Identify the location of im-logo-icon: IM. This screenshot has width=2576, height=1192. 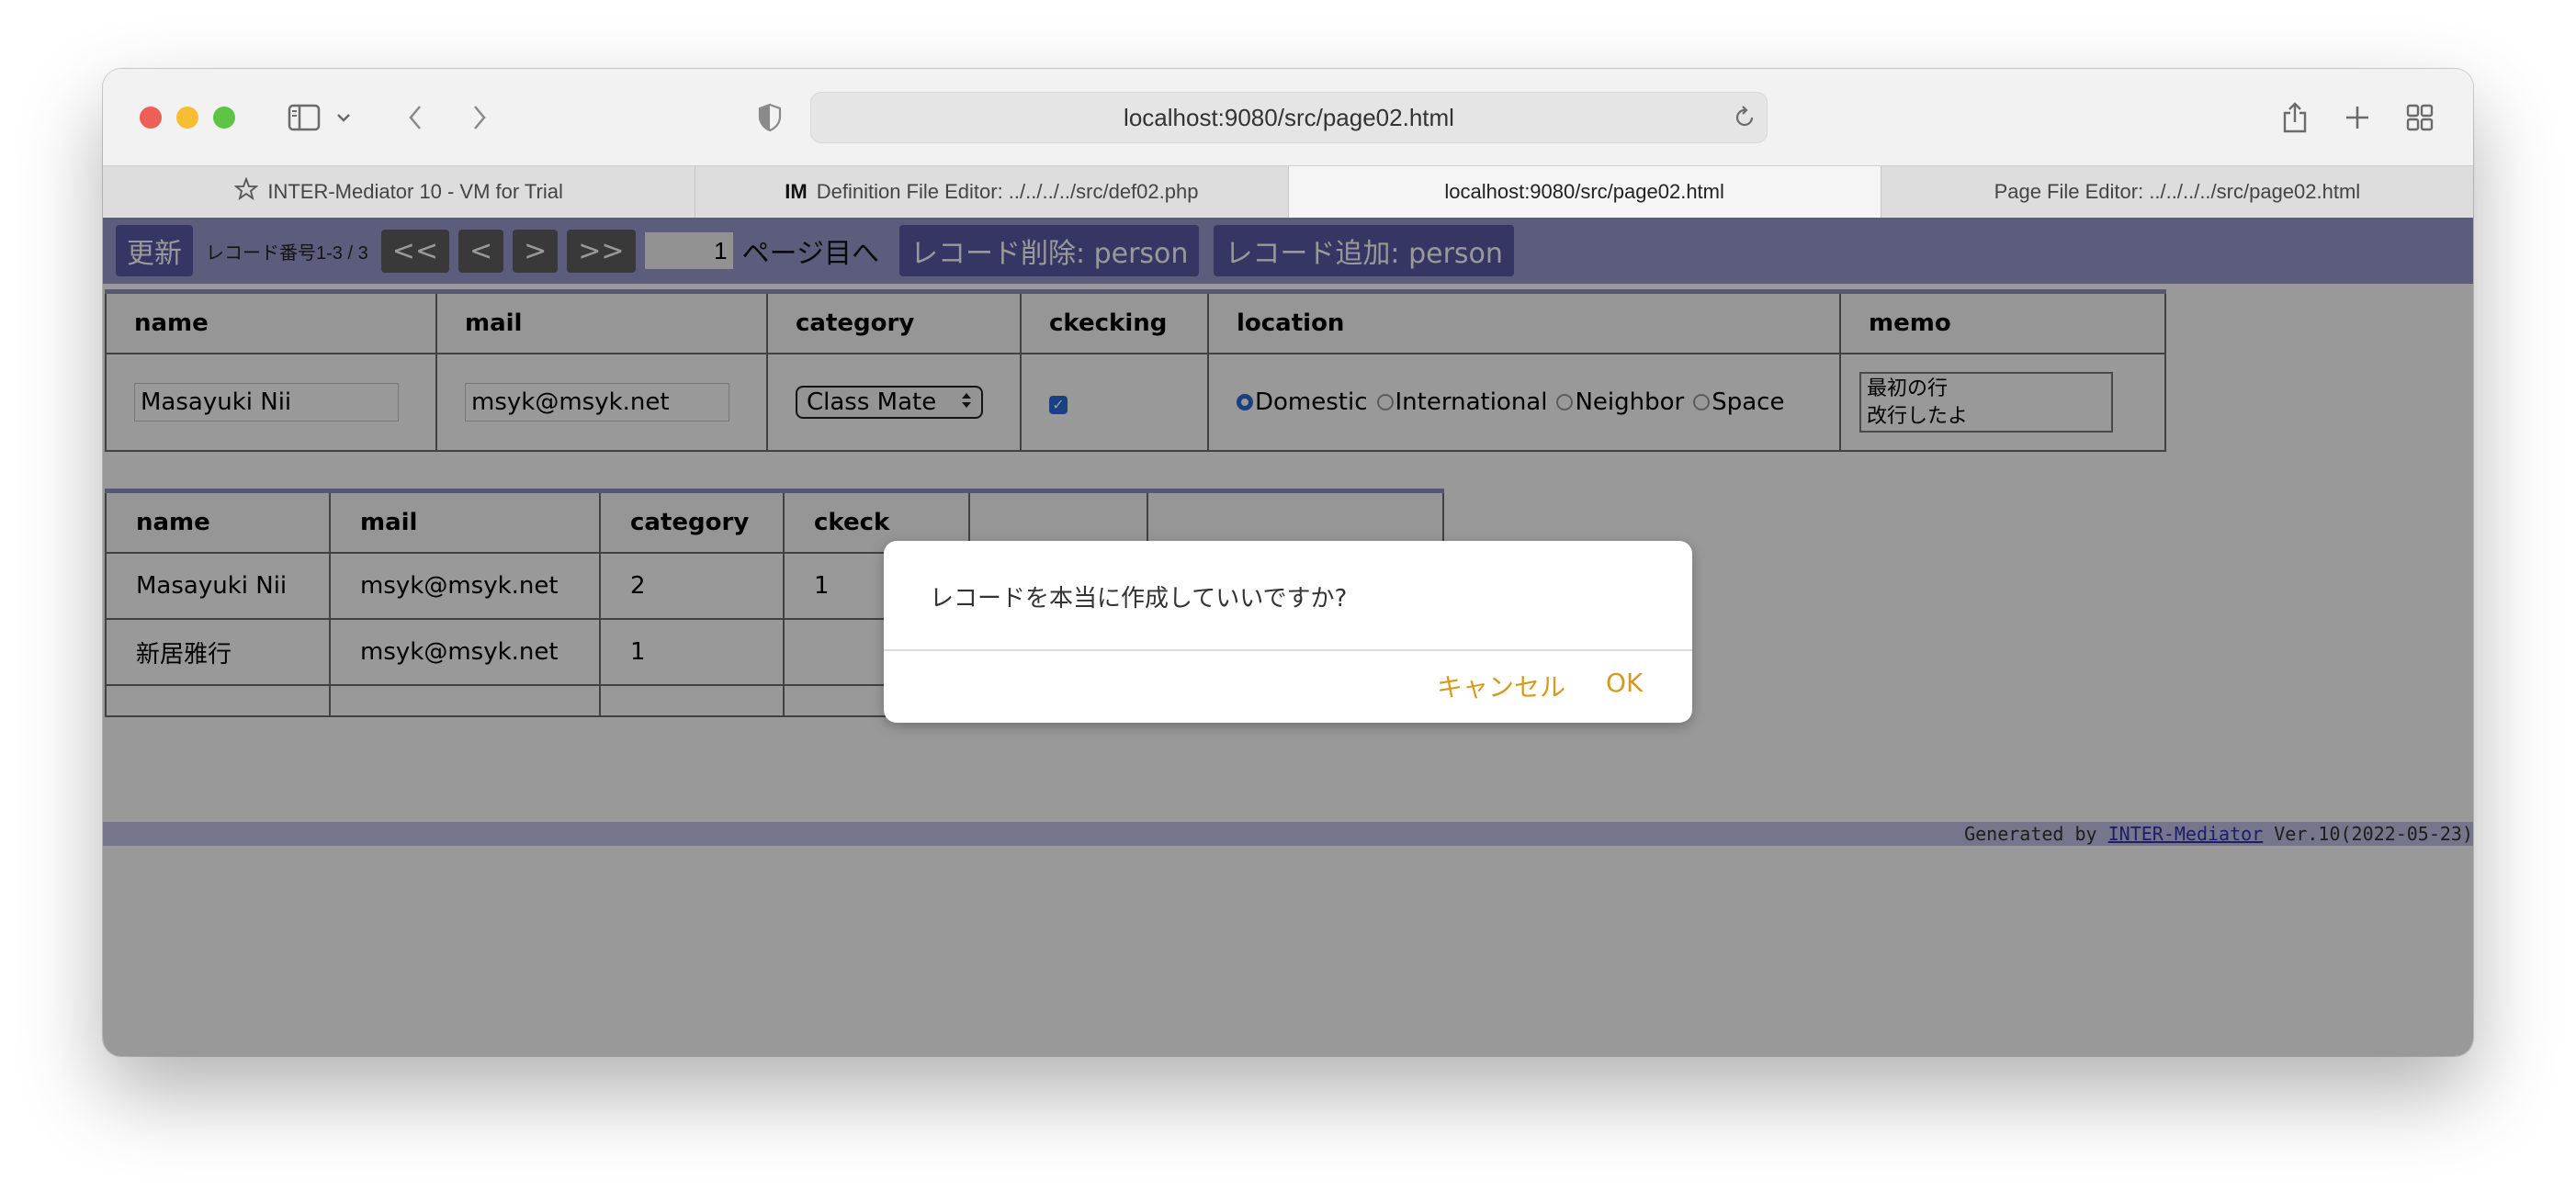
(796, 191).